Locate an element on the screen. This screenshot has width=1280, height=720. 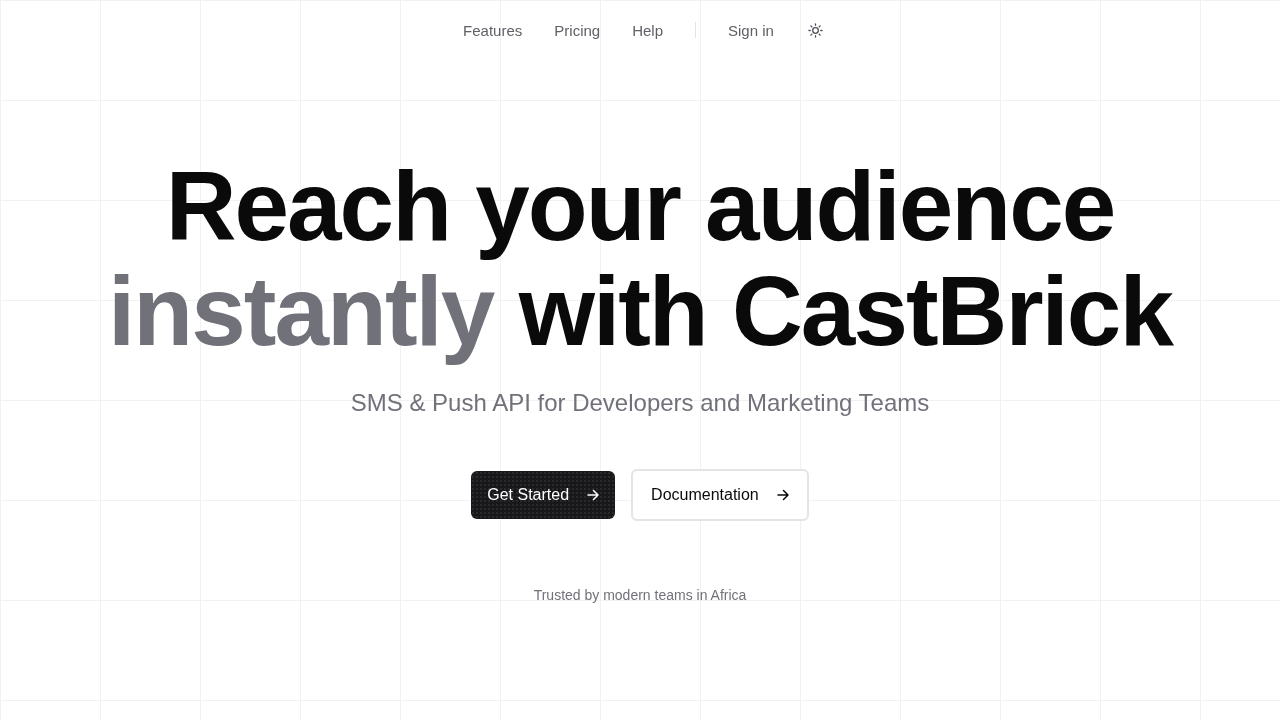
trust-line: Trusted by modern teams in Africa is located at coordinates (640, 595).